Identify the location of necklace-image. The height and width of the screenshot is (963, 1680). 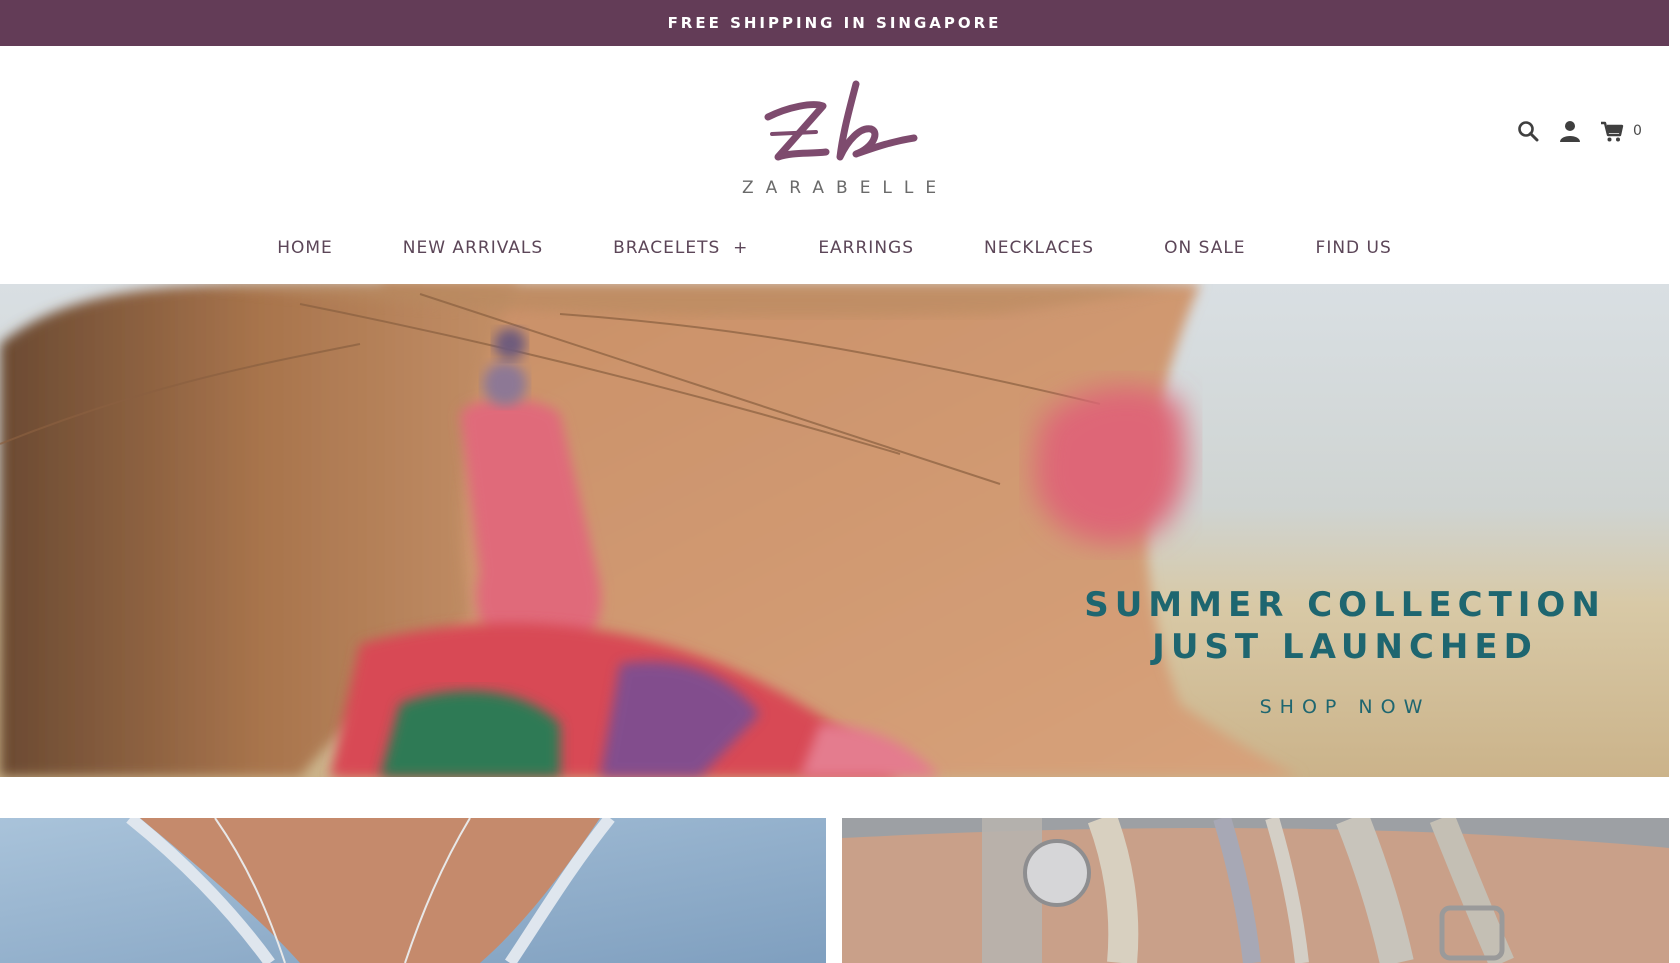
(413, 890).